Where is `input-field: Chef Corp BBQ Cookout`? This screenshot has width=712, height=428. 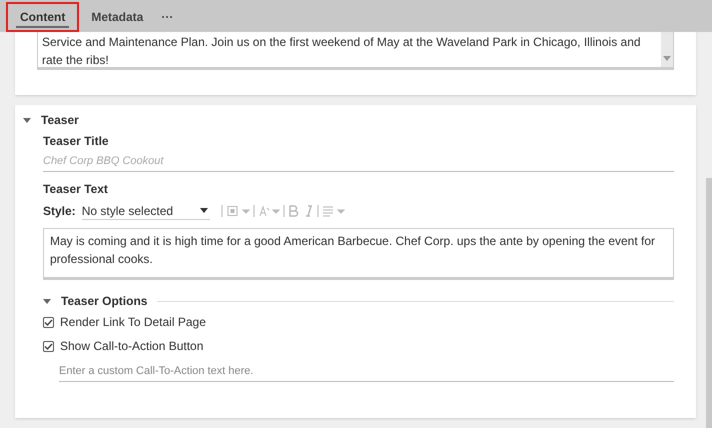
input-field: Chef Corp BBQ Cookout is located at coordinates (358, 161).